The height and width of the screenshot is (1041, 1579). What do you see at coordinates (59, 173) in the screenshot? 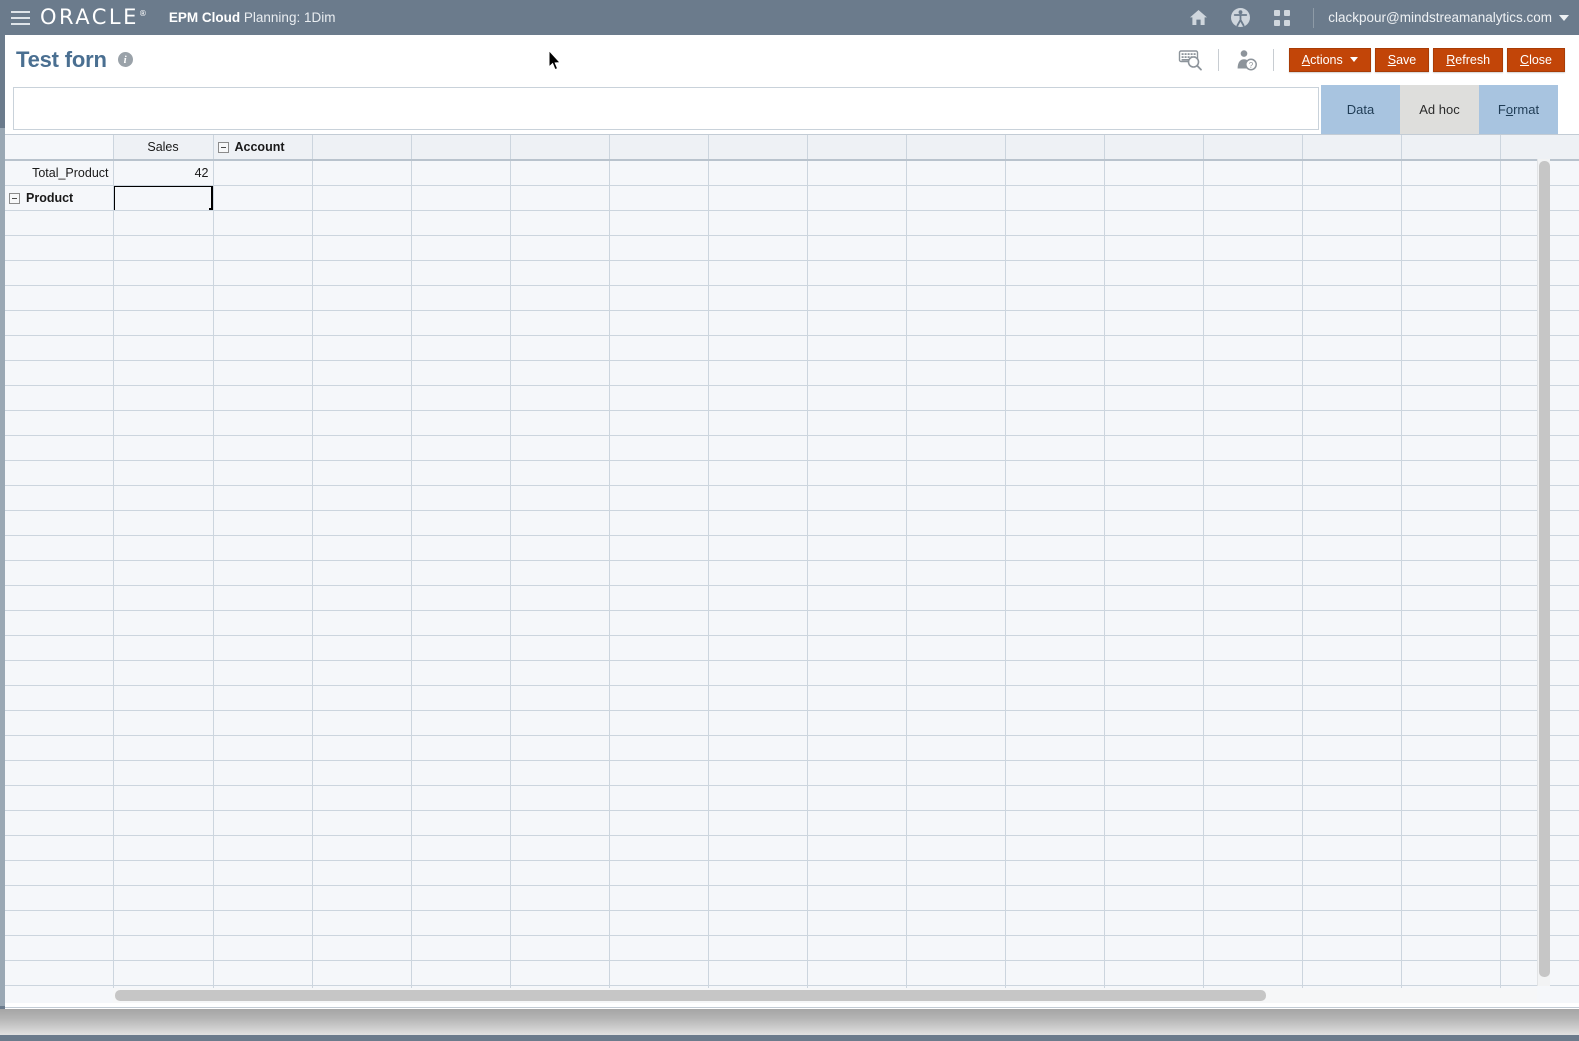
I see `row-header-total-product: Total_Product` at bounding box center [59, 173].